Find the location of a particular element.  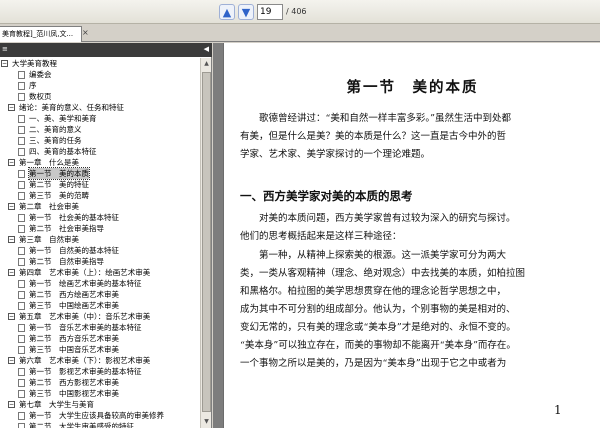

text-line: 类，一类从客观精神（理念、绝对观念）中去找美的本质，如柏拉图 is located at coordinates (383, 273).